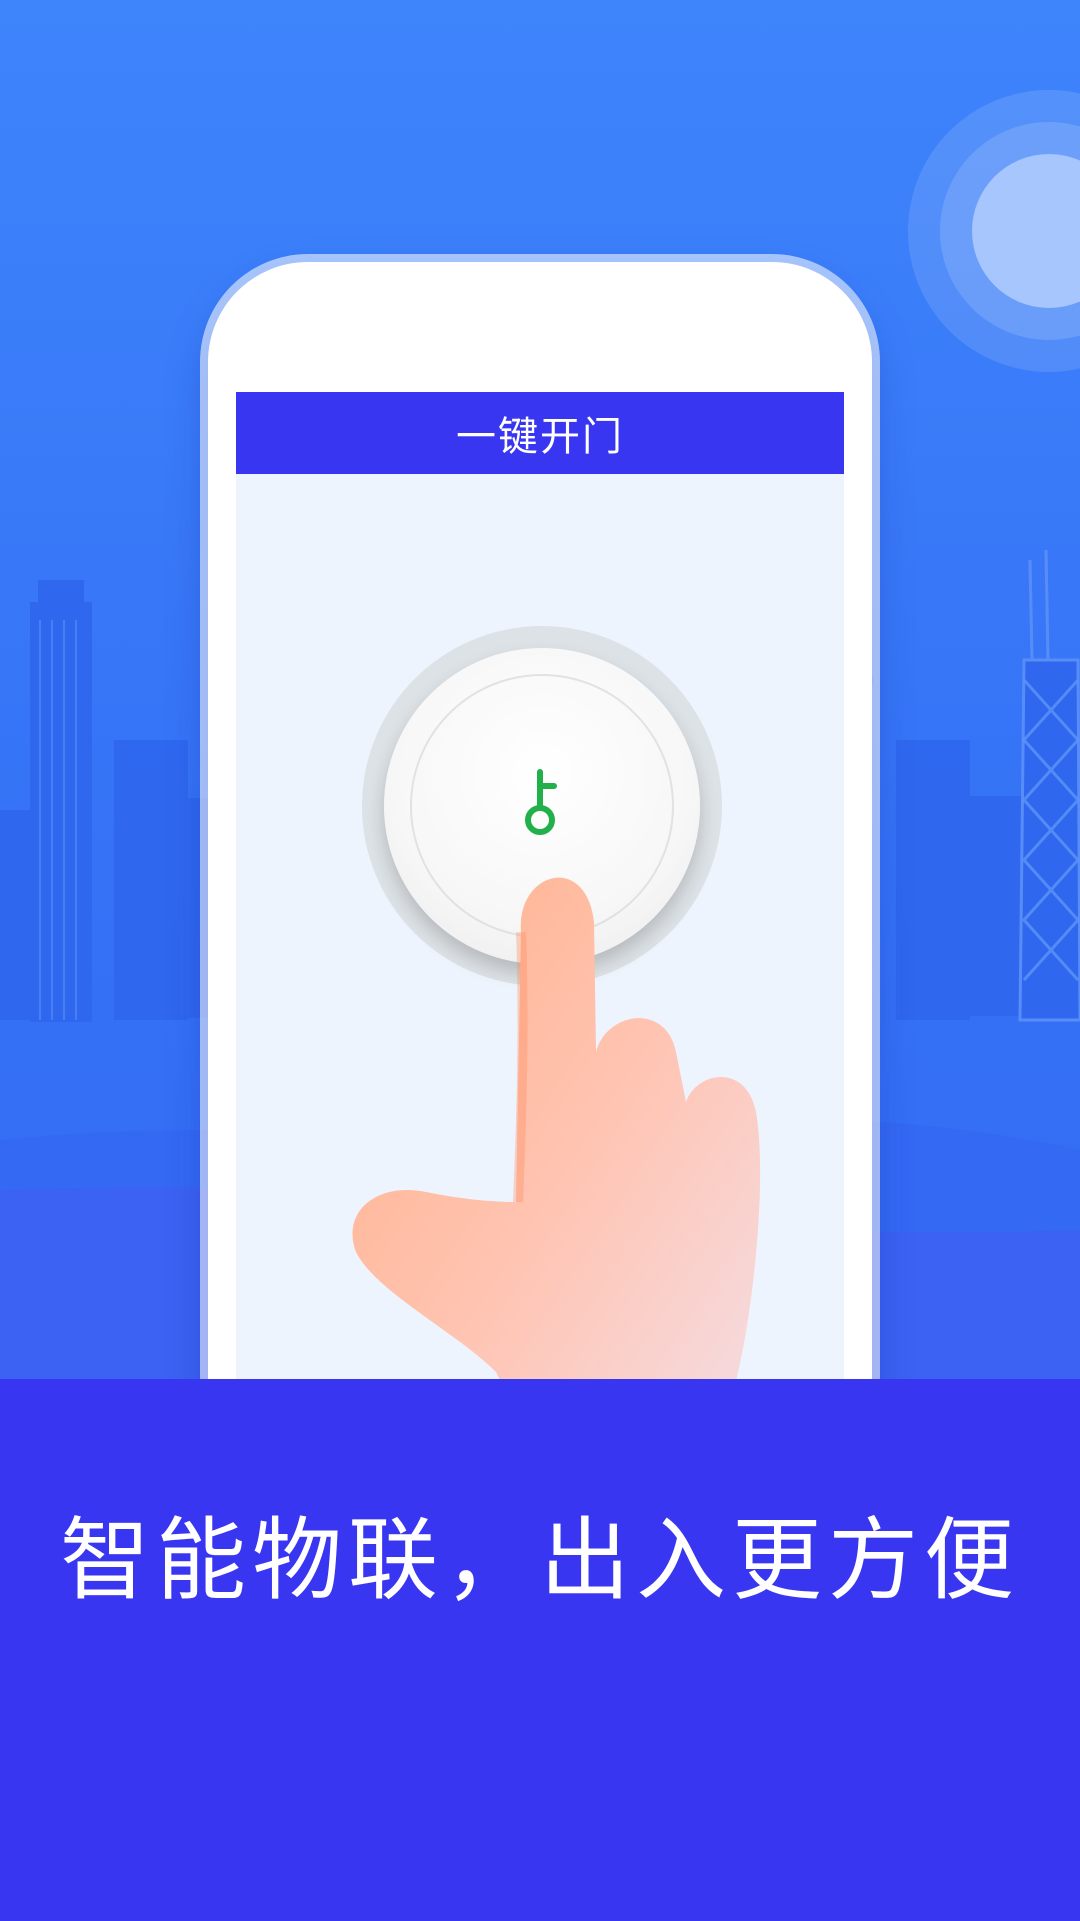  I want to click on app-title-bar: 一键开门, so click(540, 433).